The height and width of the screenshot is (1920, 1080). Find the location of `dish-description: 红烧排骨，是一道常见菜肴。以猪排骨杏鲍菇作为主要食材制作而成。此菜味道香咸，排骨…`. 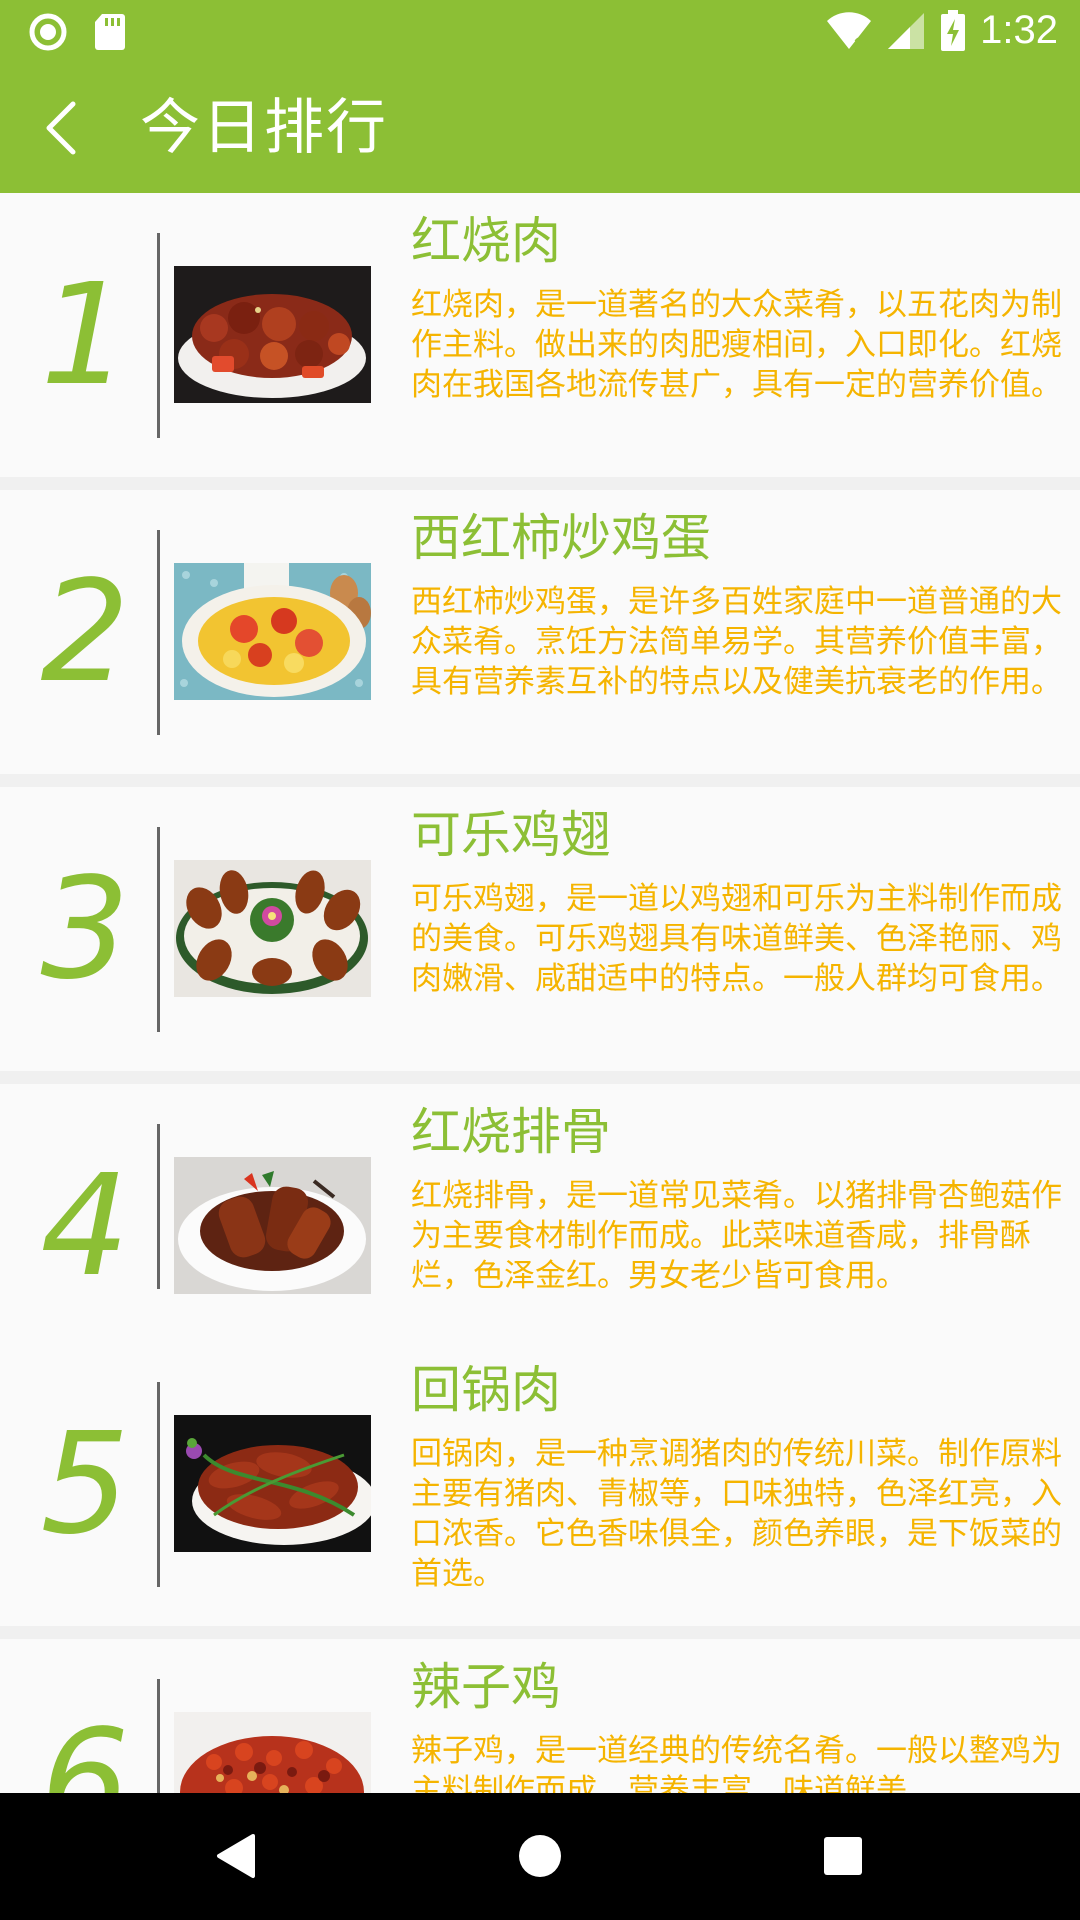

dish-description: 红烧排骨，是一道常见菜肴。以猪排骨杏鲍菇作为主要食材制作而成。此菜味道香咸，排骨… is located at coordinates (736, 1236).